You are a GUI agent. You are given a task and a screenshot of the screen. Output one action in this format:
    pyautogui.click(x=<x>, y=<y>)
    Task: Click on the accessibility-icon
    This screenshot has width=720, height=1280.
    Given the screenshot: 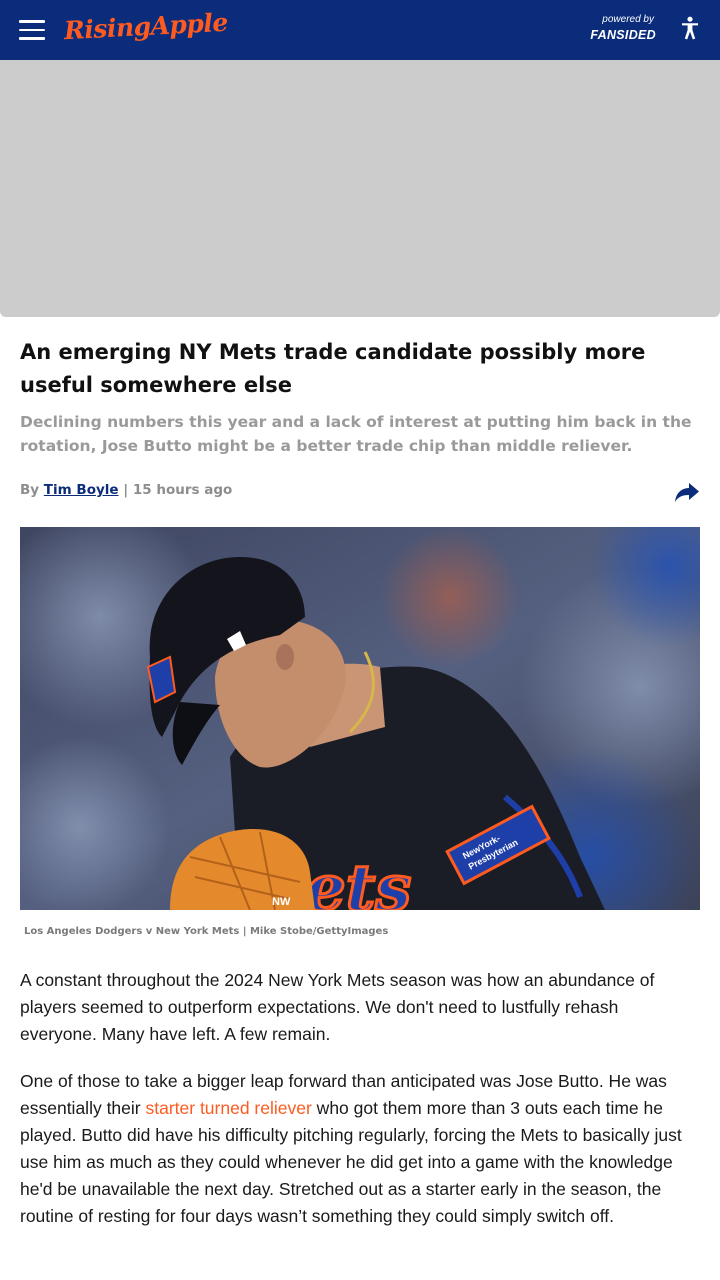 What is the action you would take?
    pyautogui.click(x=690, y=28)
    